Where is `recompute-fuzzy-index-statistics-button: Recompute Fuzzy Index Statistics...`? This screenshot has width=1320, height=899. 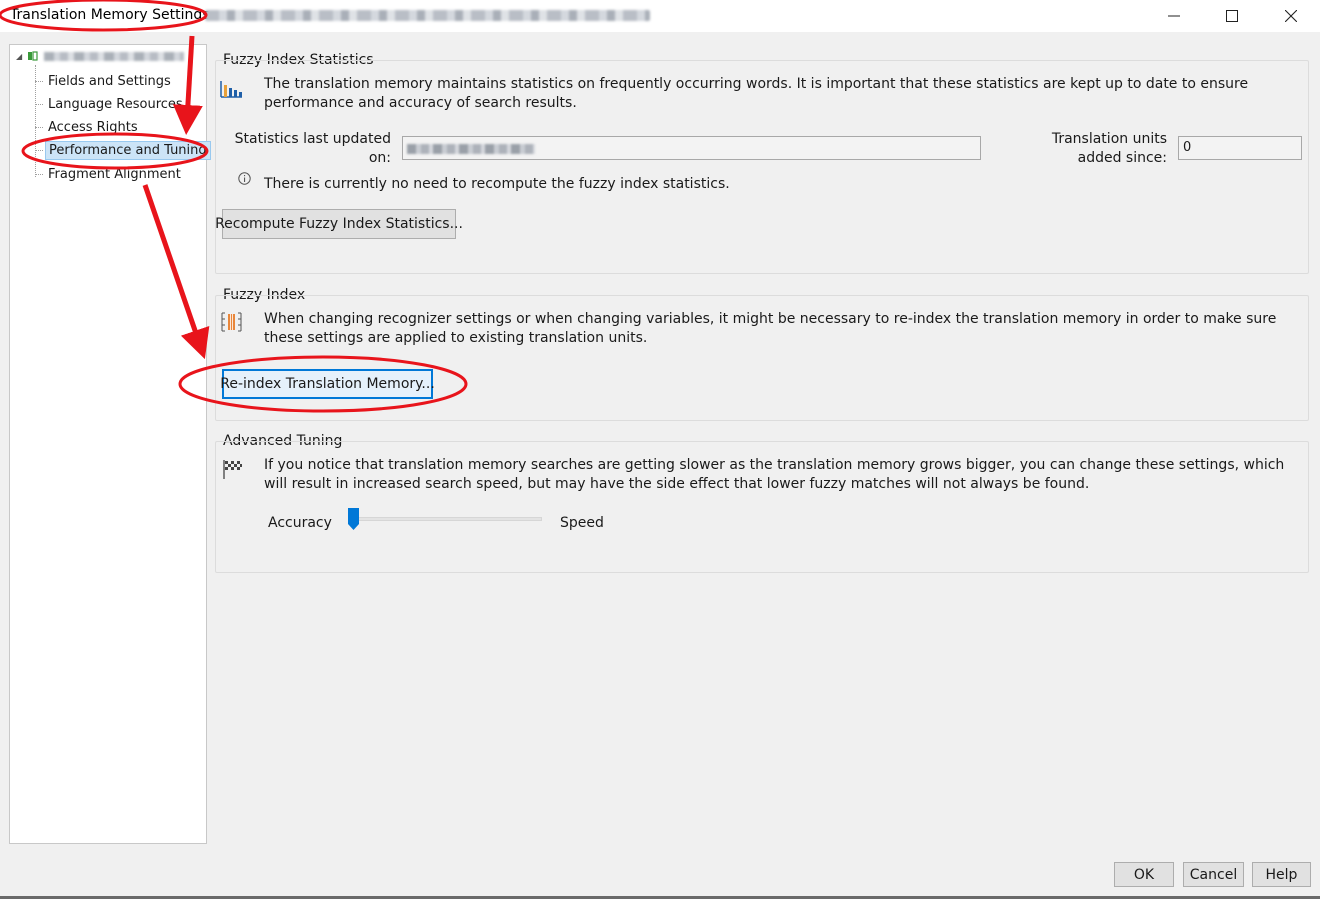
recompute-fuzzy-index-statistics-button: Recompute Fuzzy Index Statistics... is located at coordinates (339, 224).